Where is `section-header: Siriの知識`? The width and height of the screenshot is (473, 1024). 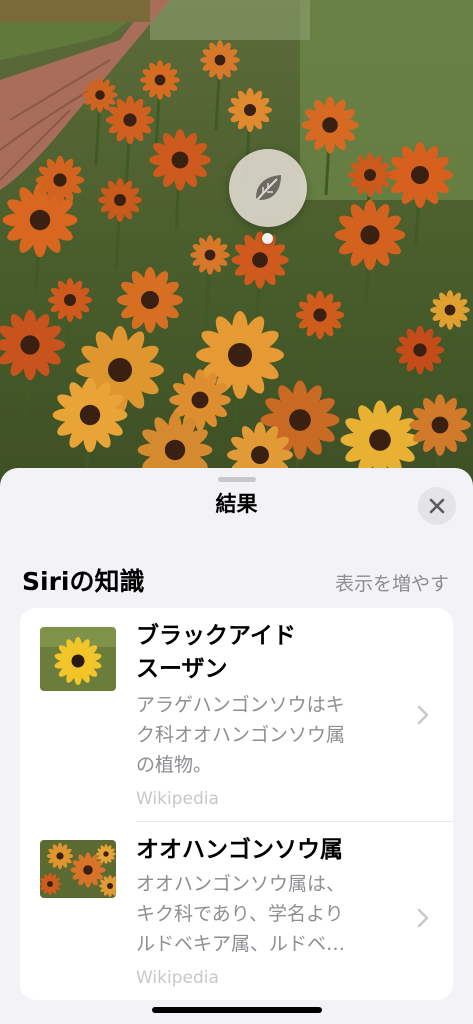 section-header: Siriの知識 is located at coordinates (83, 581).